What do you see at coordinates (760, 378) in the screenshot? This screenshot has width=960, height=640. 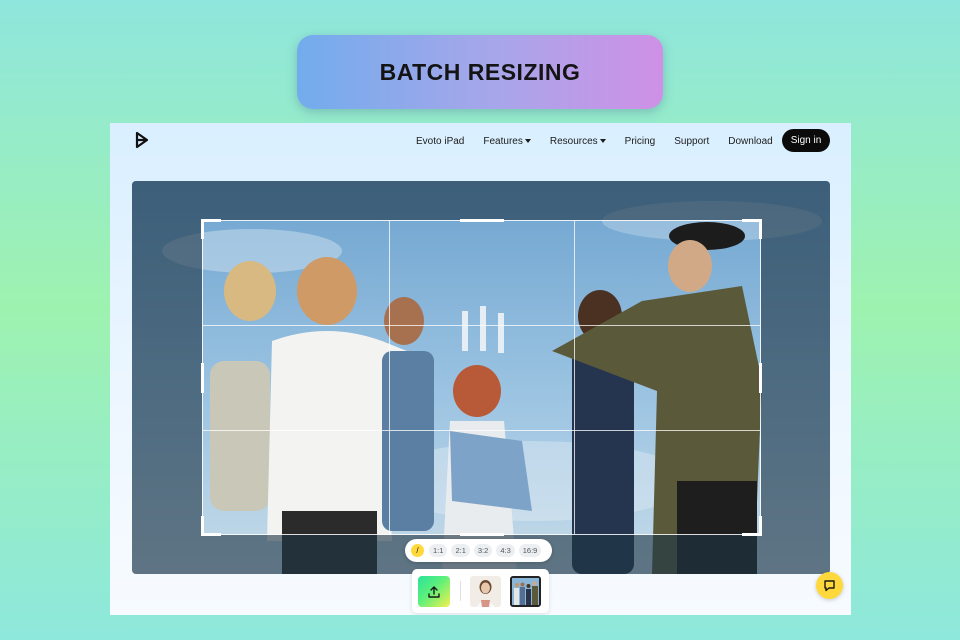 I see `crop-handle-right` at bounding box center [760, 378].